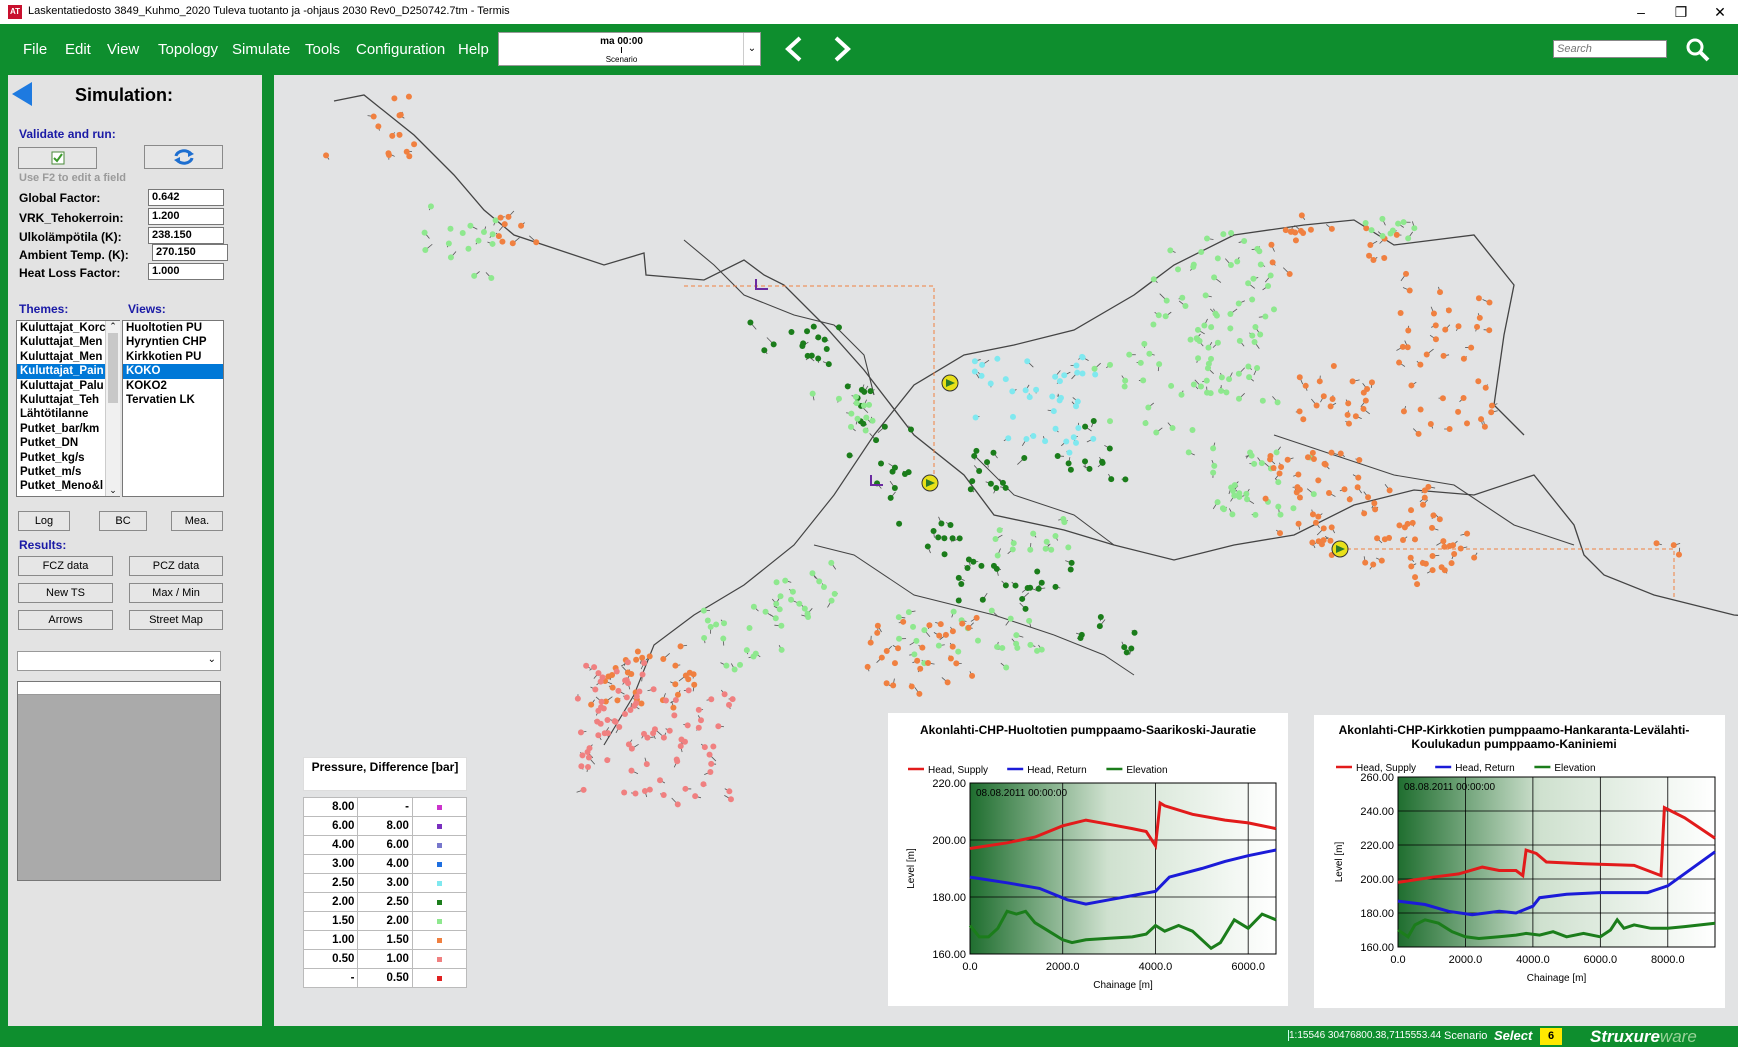 The height and width of the screenshot is (1047, 1738). Describe the element at coordinates (176, 620) in the screenshot. I see `street-map-button: Street Map` at that location.